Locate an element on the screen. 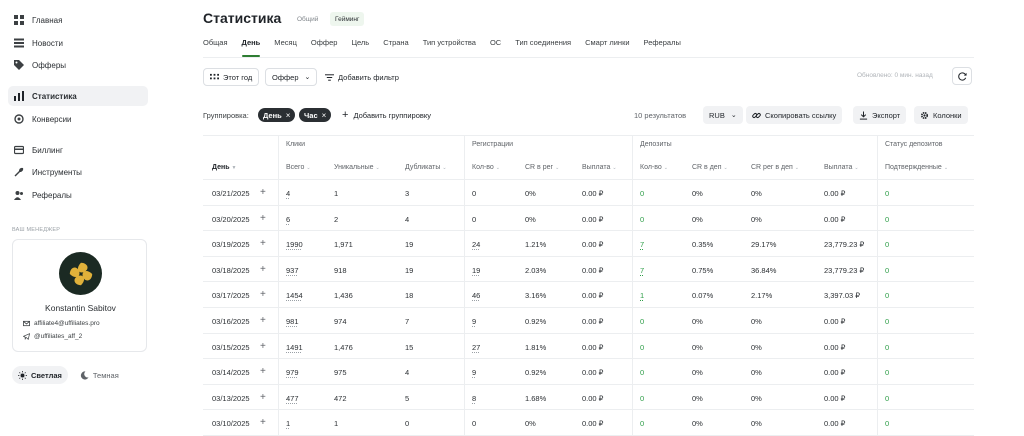 Image resolution: width=1024 pixels, height=436 pixels. period-label: Этот год is located at coordinates (238, 77).